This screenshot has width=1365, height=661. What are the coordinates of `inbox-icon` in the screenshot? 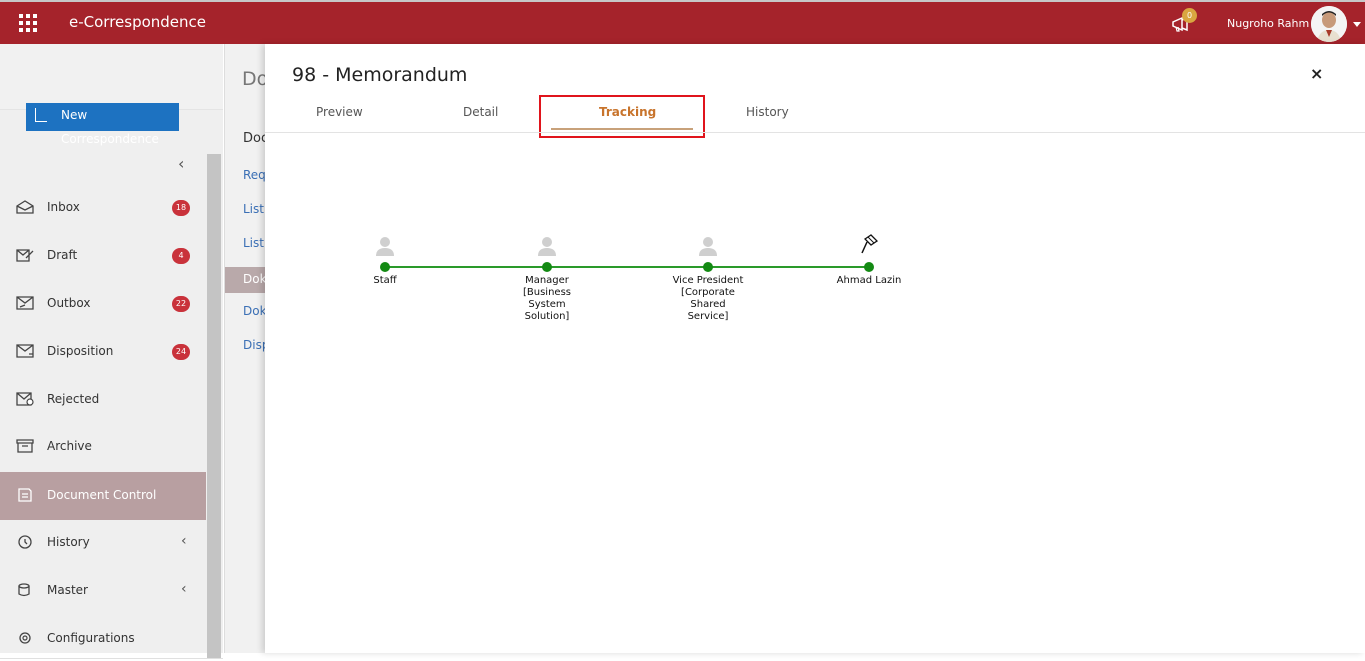 It's located at (25, 207).